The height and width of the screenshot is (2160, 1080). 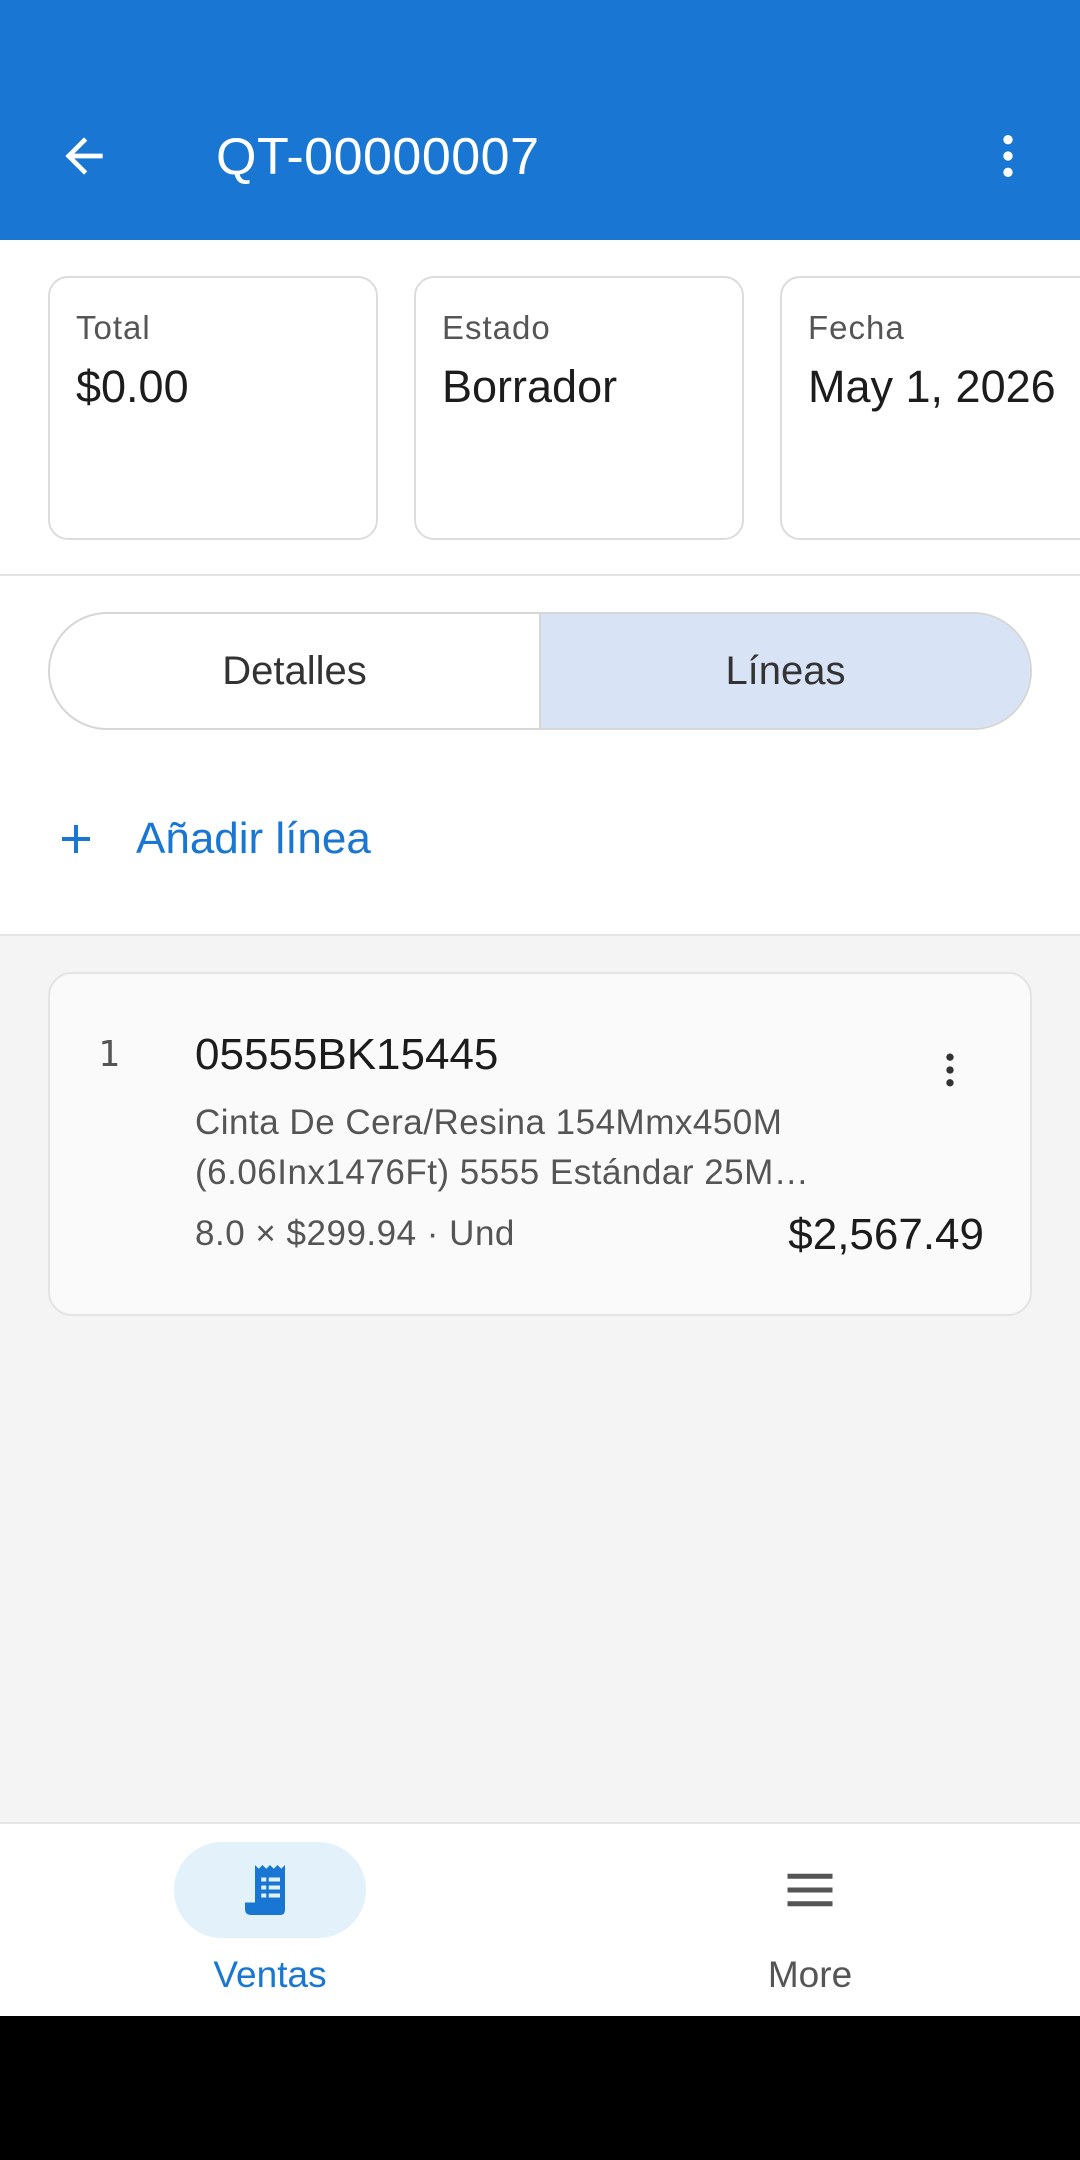 I want to click on segmented-tabs: Detalles Líneas, so click(x=540, y=671).